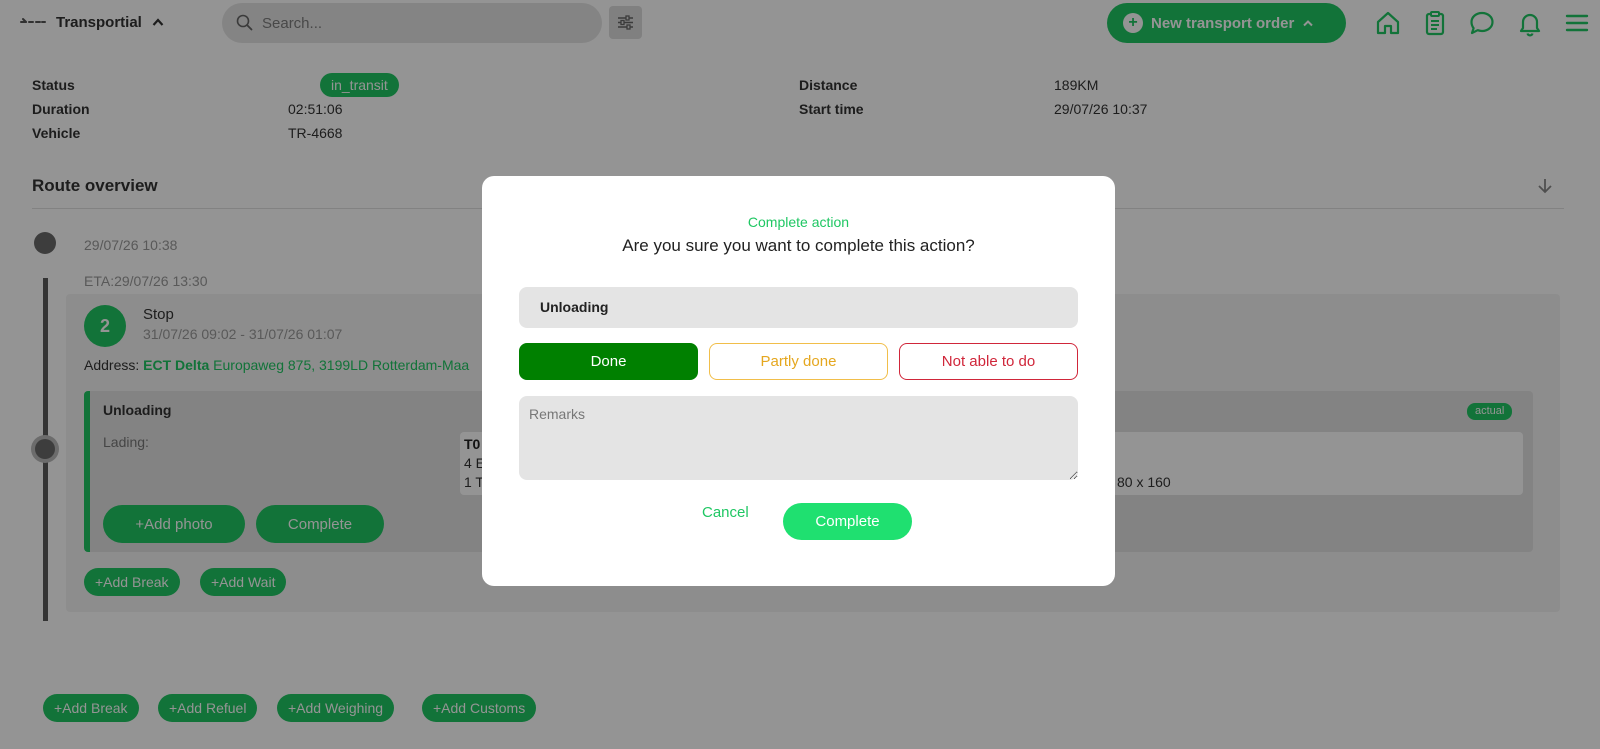 The height and width of the screenshot is (749, 1600). What do you see at coordinates (798, 307) in the screenshot?
I see `action-name-field: Unloading` at bounding box center [798, 307].